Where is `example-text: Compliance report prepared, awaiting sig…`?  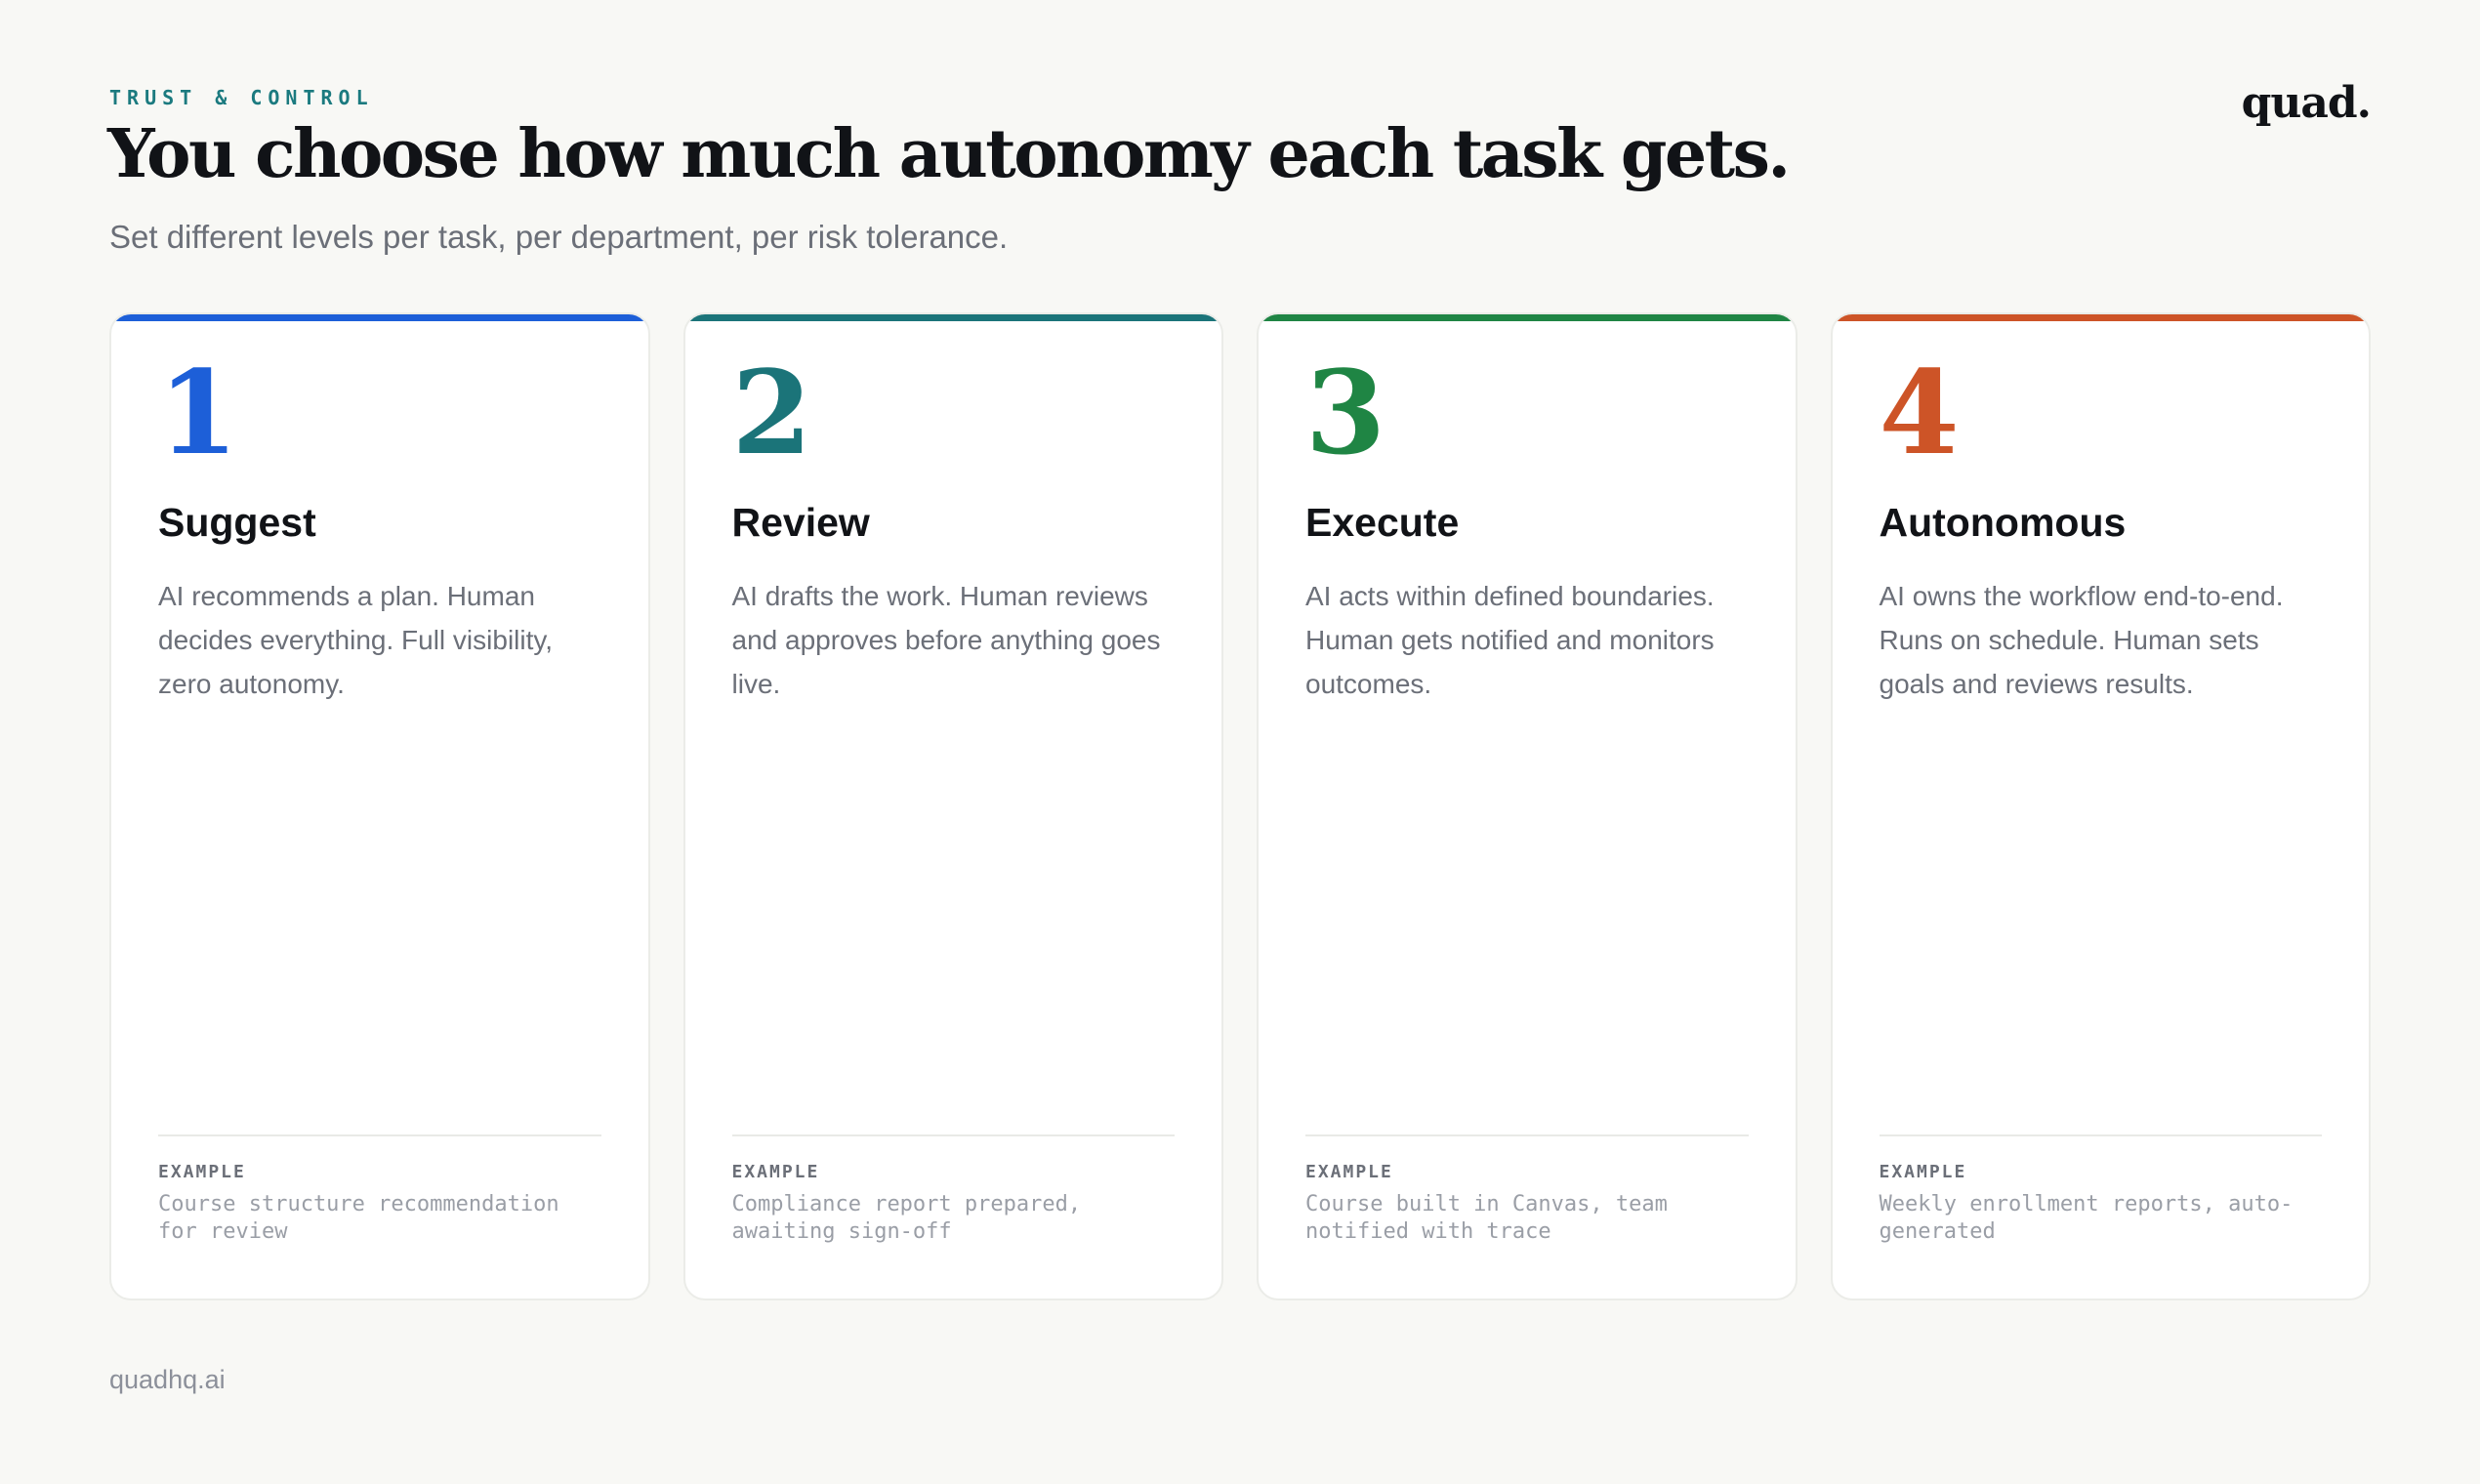
example-text: Compliance report prepared, awaiting sig… is located at coordinates (906, 1218).